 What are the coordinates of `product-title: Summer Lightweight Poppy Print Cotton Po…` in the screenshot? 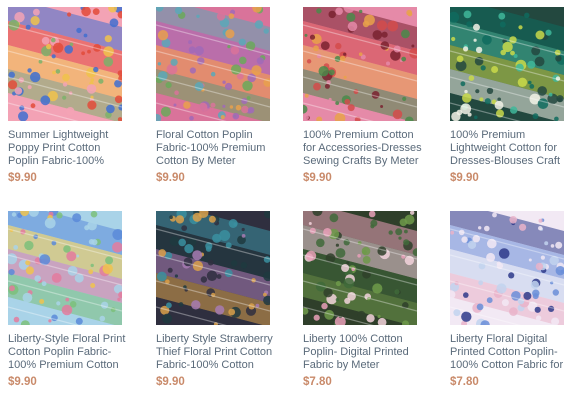 It's located at (69, 148).